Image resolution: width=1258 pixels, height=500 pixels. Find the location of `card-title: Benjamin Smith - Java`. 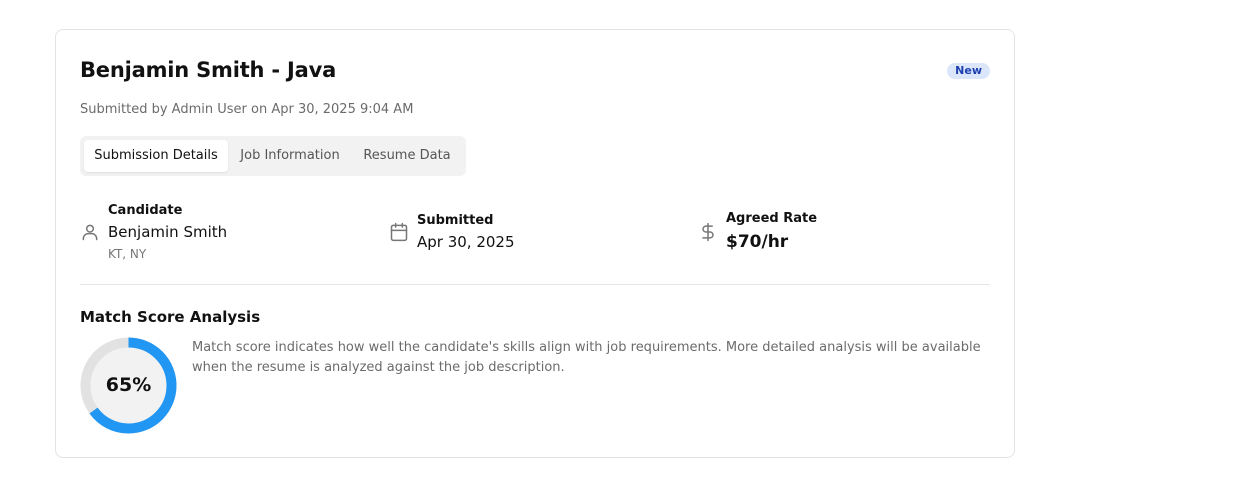

card-title: Benjamin Smith - Java is located at coordinates (208, 70).